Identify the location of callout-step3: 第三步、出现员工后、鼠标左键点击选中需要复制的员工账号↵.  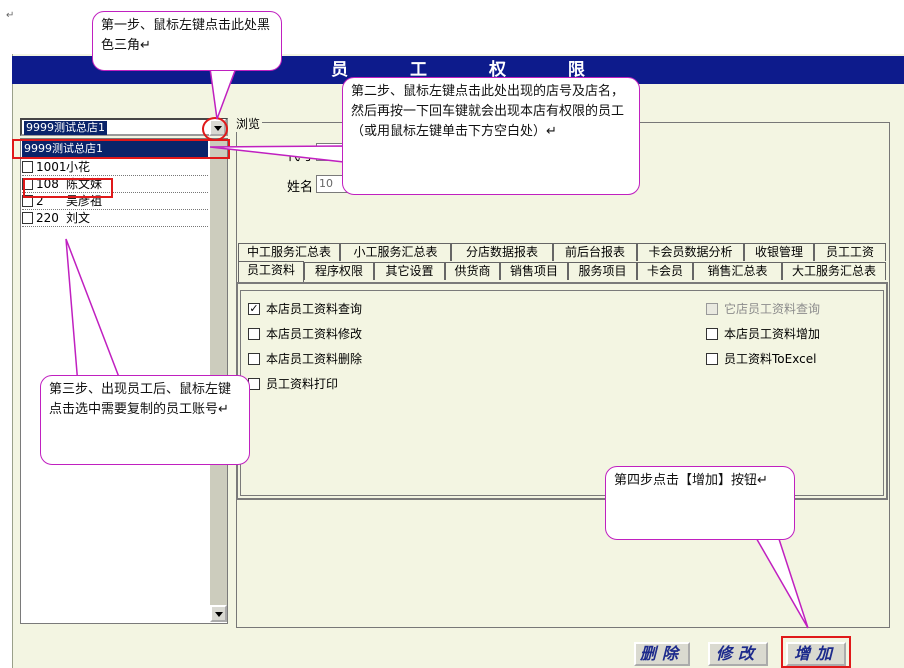
(145, 420).